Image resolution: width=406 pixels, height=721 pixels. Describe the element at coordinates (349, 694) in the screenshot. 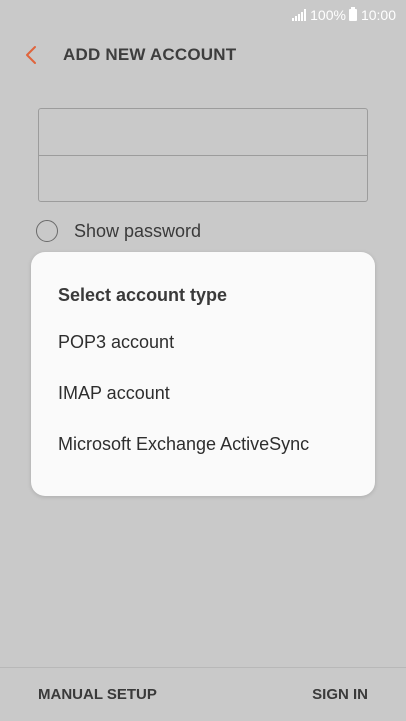

I see `sign-in-button: SIGN IN` at that location.